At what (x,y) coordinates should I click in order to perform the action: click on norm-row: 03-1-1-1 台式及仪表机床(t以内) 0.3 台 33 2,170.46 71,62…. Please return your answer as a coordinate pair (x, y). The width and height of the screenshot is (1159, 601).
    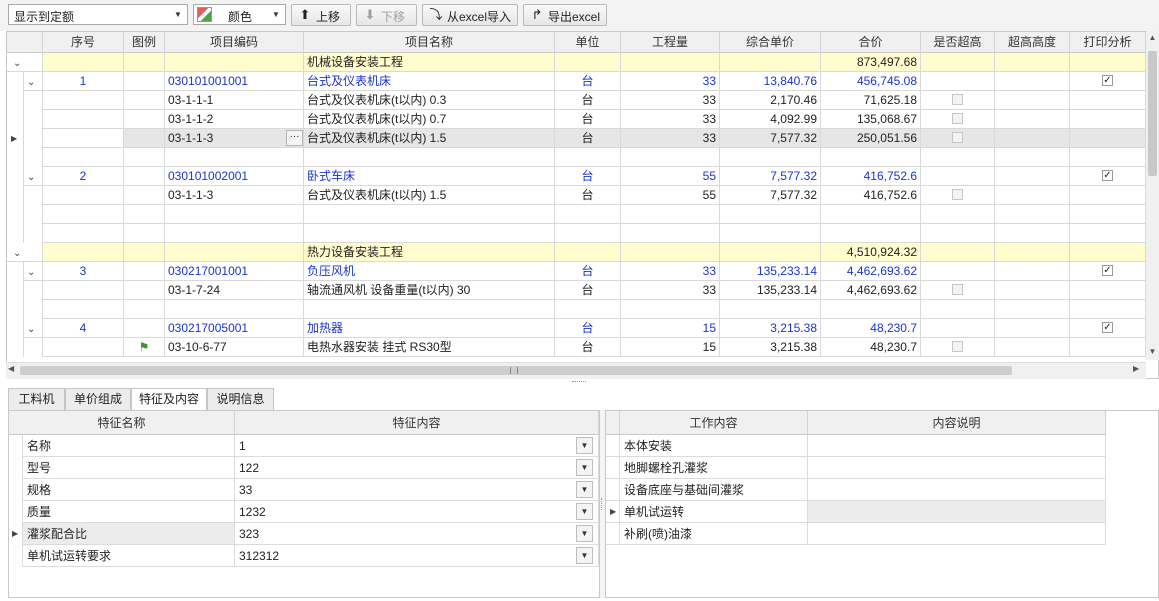
    Looking at the image, I should click on (576, 100).